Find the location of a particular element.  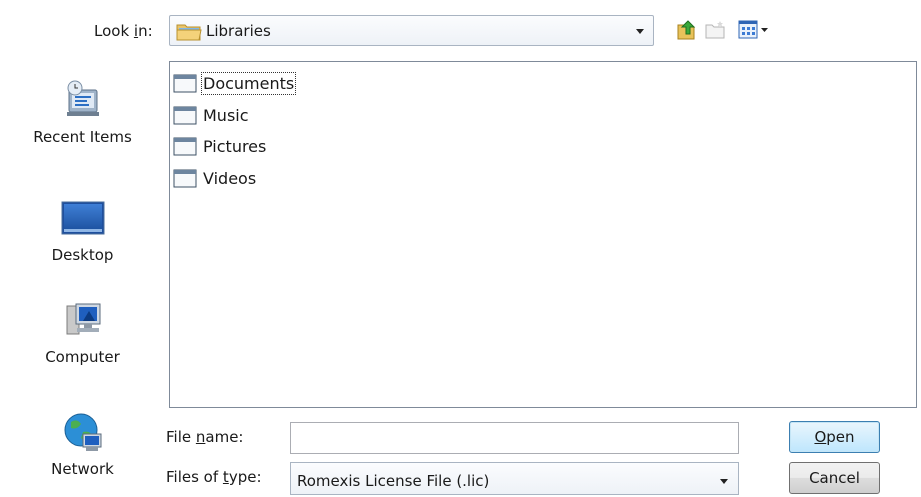

open-button: Open is located at coordinates (834, 437).